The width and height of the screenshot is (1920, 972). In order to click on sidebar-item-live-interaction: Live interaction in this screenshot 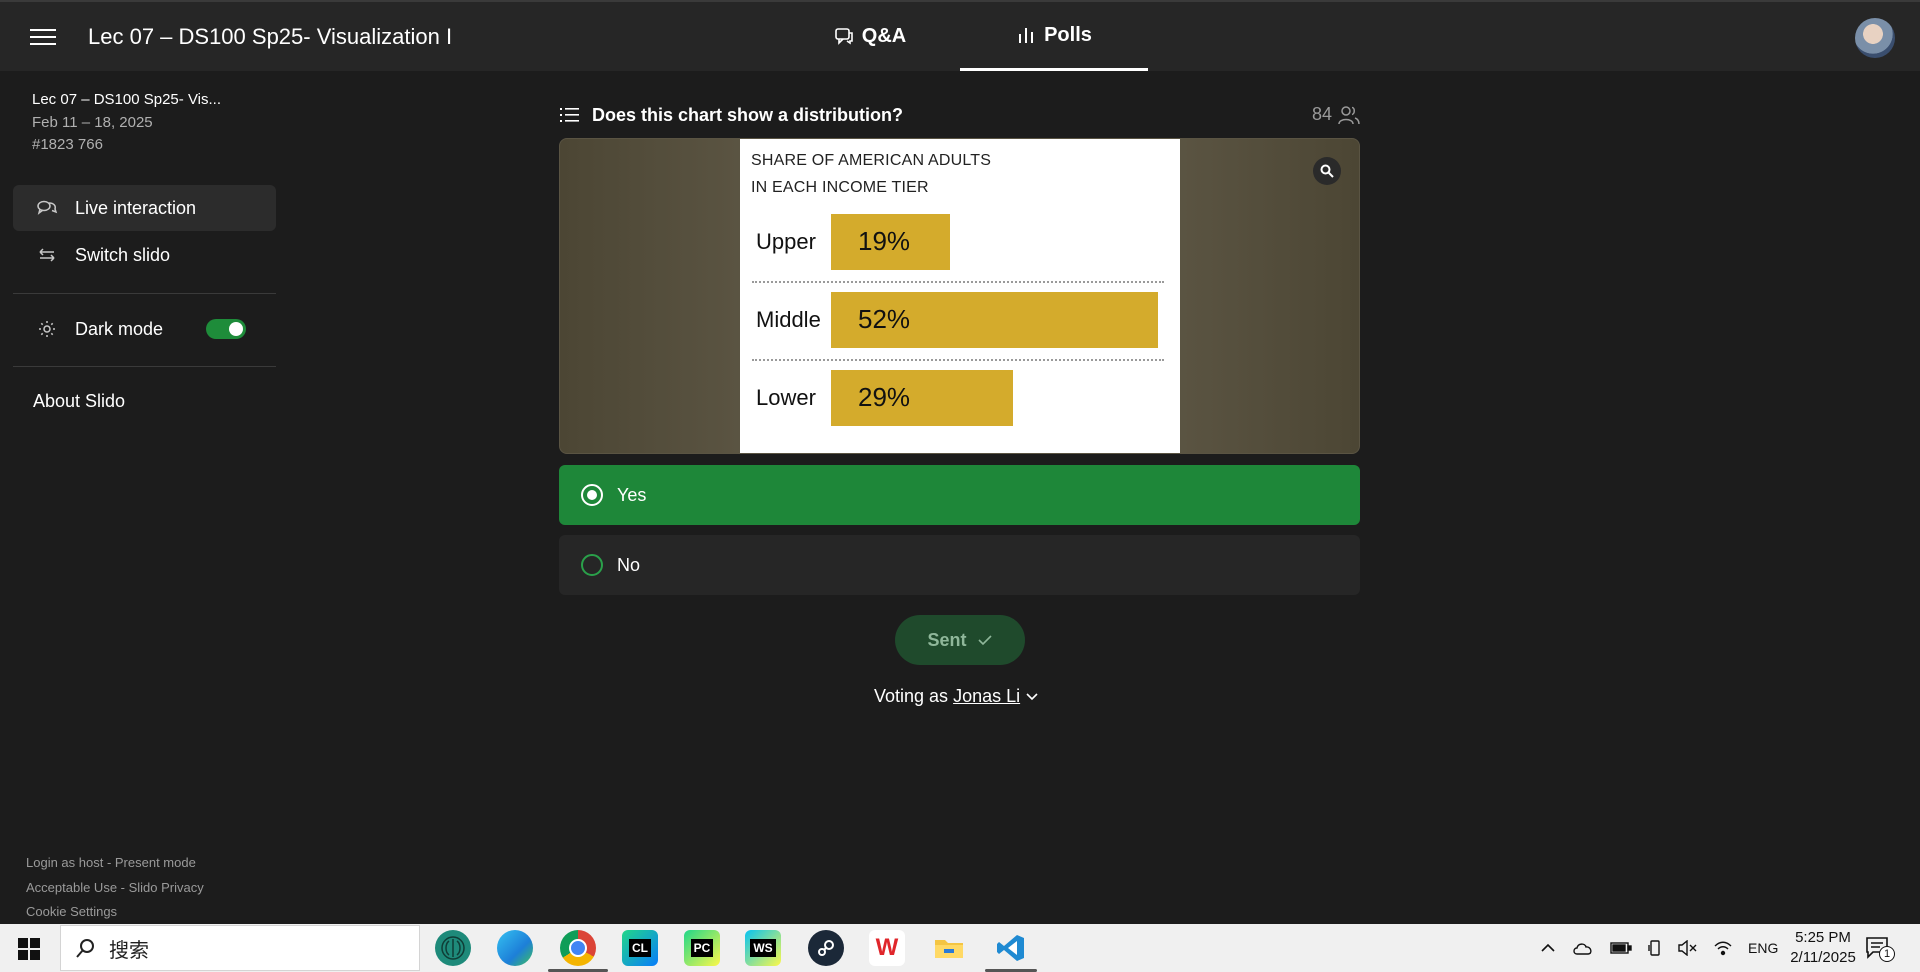, I will do `click(144, 208)`.